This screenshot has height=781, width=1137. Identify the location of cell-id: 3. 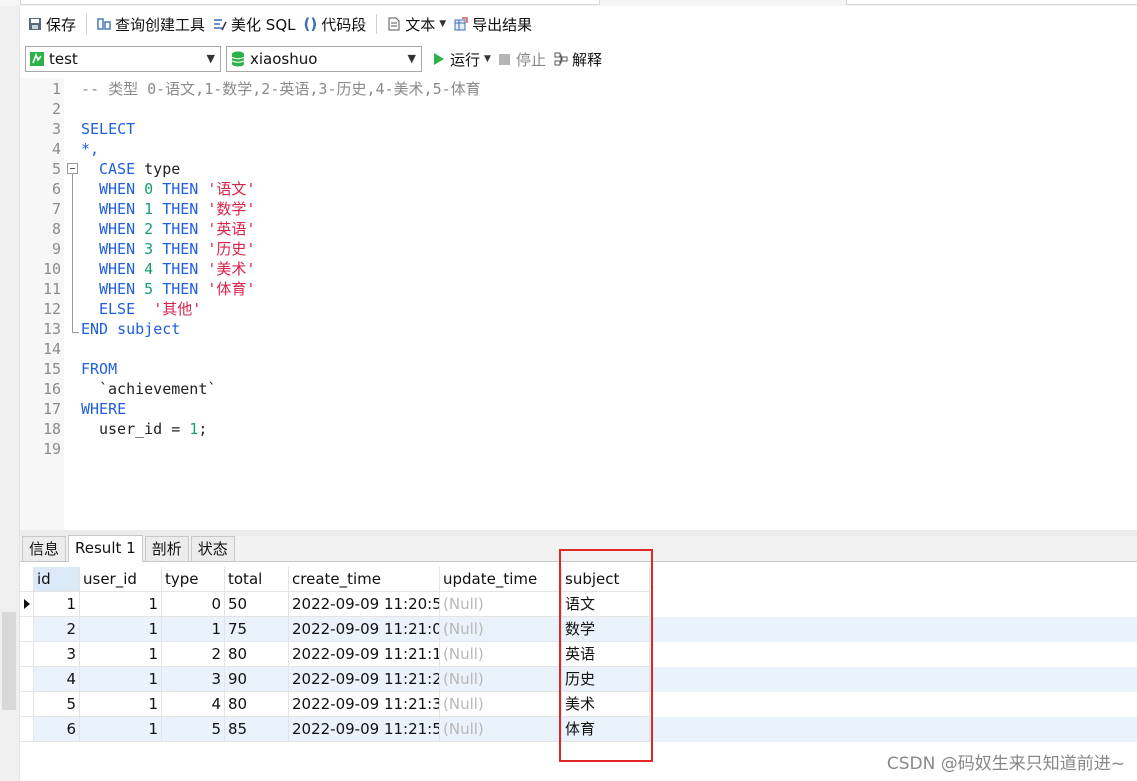
(57, 654).